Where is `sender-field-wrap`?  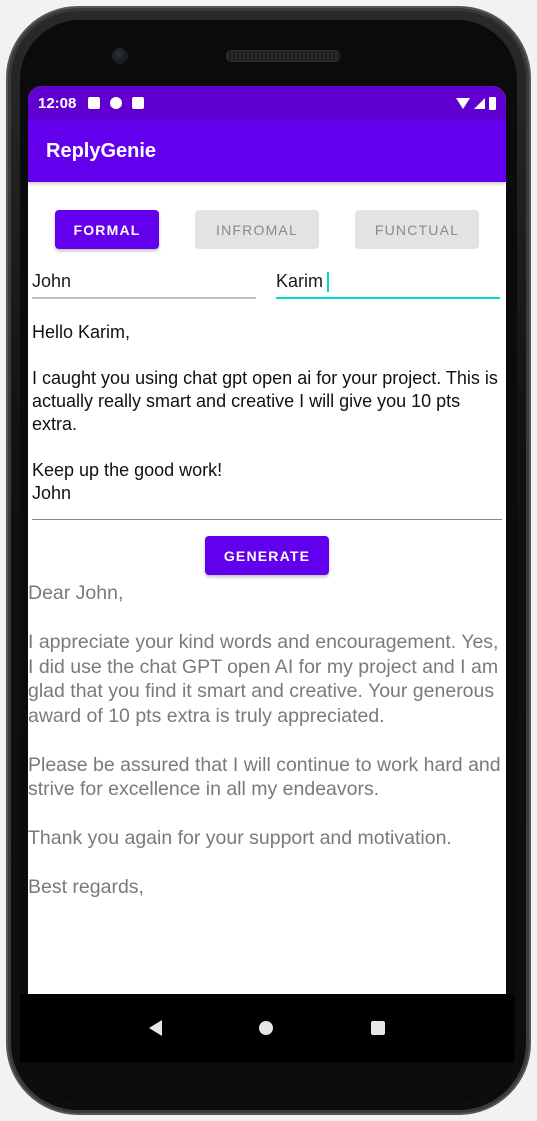
sender-field-wrap is located at coordinates (144, 283).